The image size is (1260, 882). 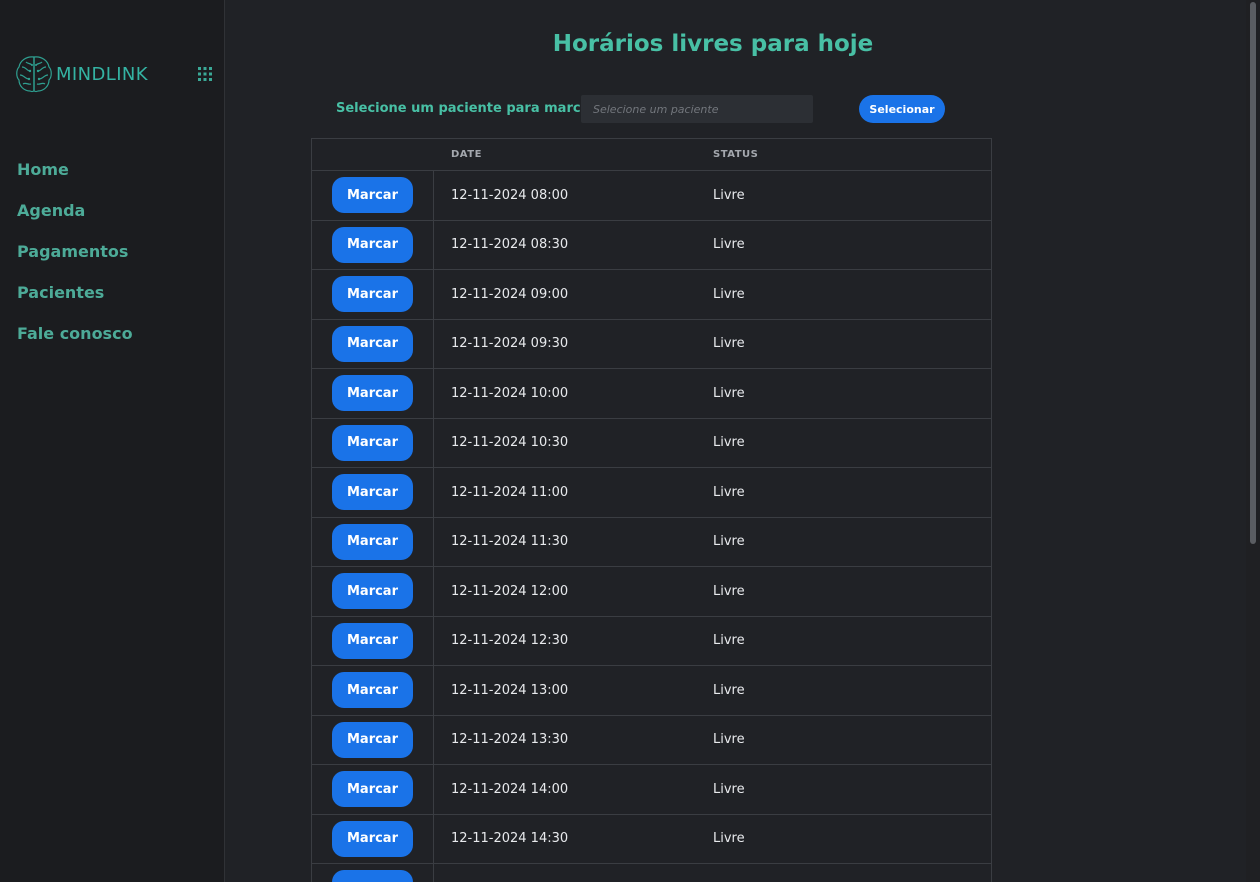 I want to click on select-patient-button: Selecionar, so click(x=902, y=109).